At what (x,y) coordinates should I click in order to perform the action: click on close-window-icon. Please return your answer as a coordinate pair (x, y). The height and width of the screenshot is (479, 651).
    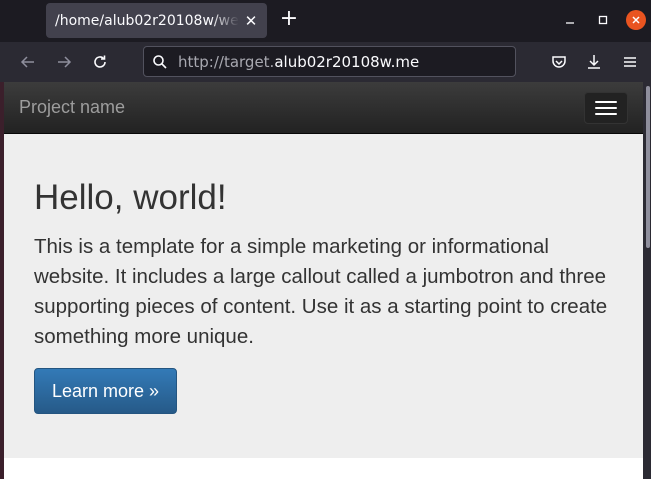
    Looking at the image, I should click on (636, 20).